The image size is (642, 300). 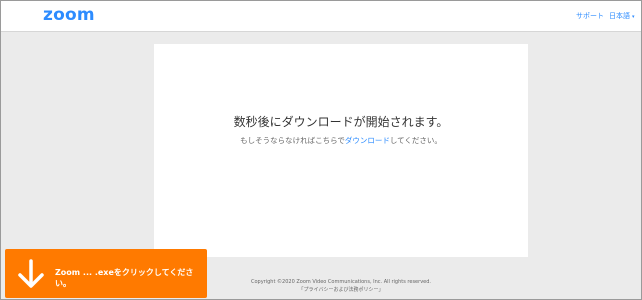 I want to click on download-arrow-icon, so click(x=31, y=273).